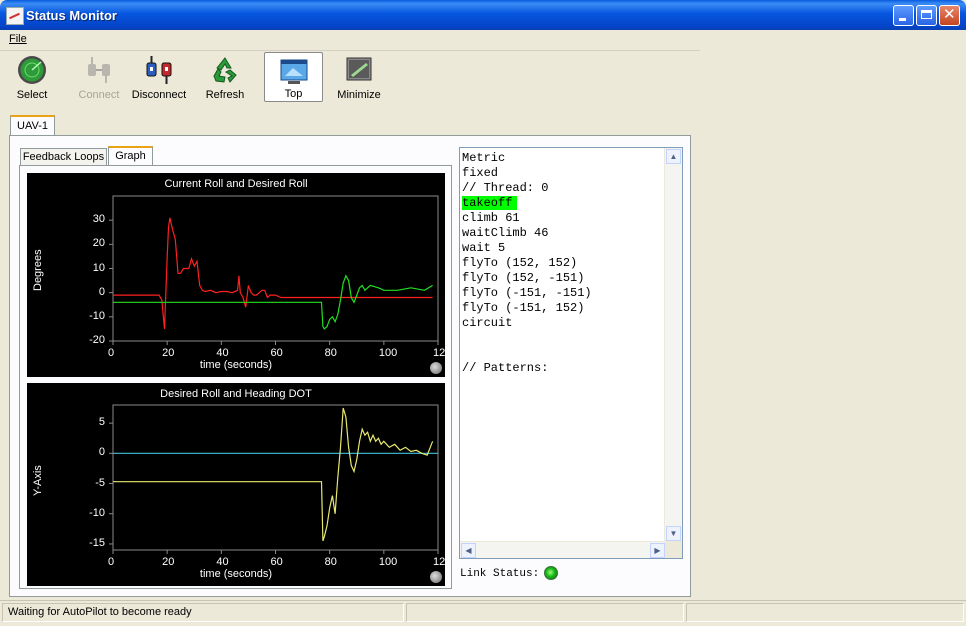 This screenshot has height=626, width=966. I want to click on window-title: Status Monitor, so click(71, 15).